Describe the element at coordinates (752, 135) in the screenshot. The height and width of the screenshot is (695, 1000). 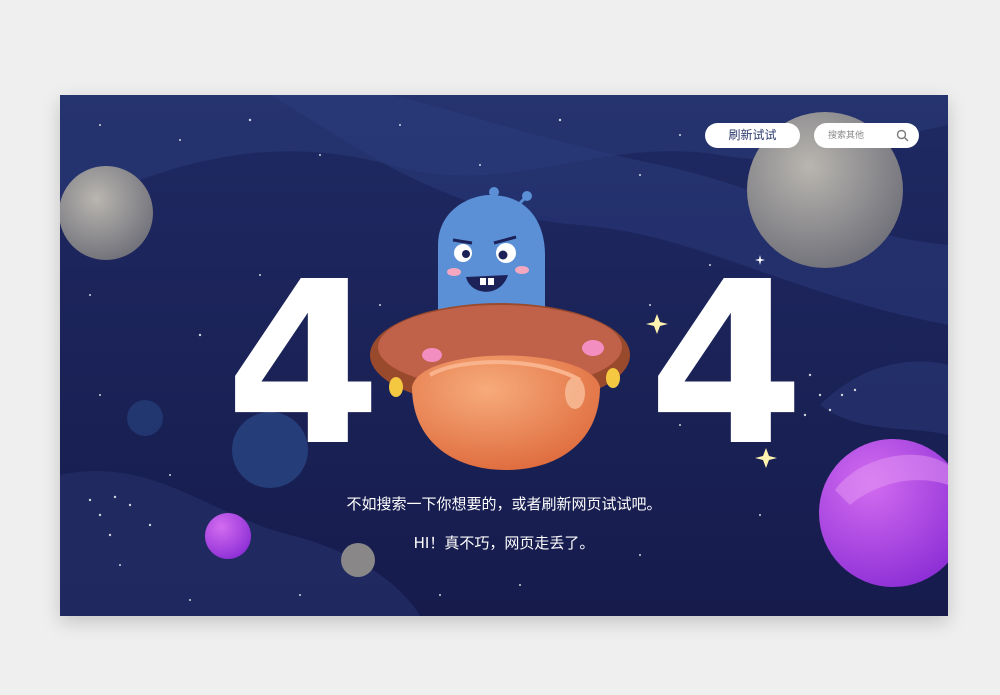
I see `refresh-button: 刷新试试` at that location.